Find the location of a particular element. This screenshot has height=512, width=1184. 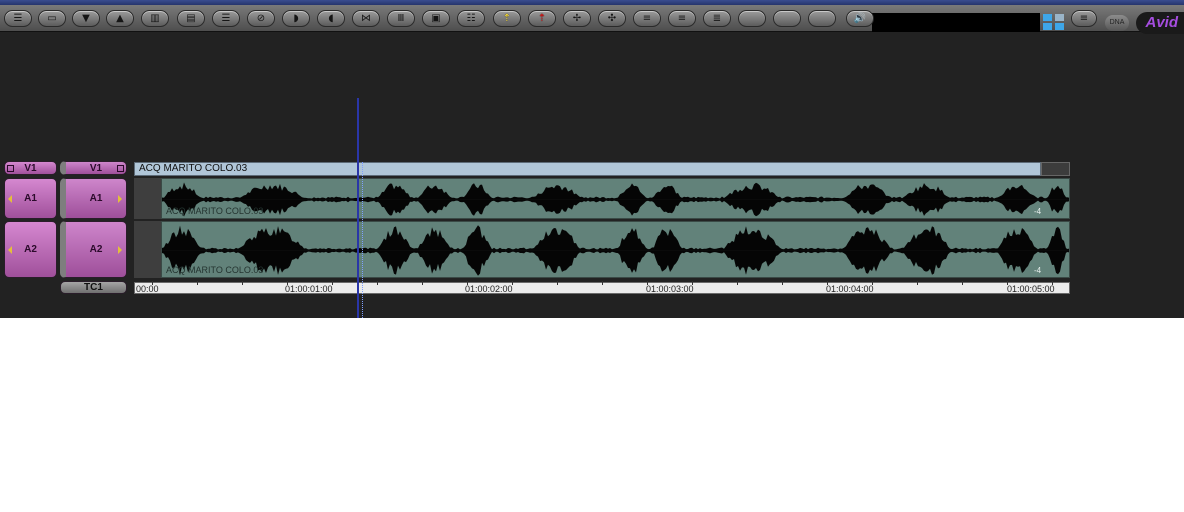

extract-icon: ☰ is located at coordinates (226, 18).